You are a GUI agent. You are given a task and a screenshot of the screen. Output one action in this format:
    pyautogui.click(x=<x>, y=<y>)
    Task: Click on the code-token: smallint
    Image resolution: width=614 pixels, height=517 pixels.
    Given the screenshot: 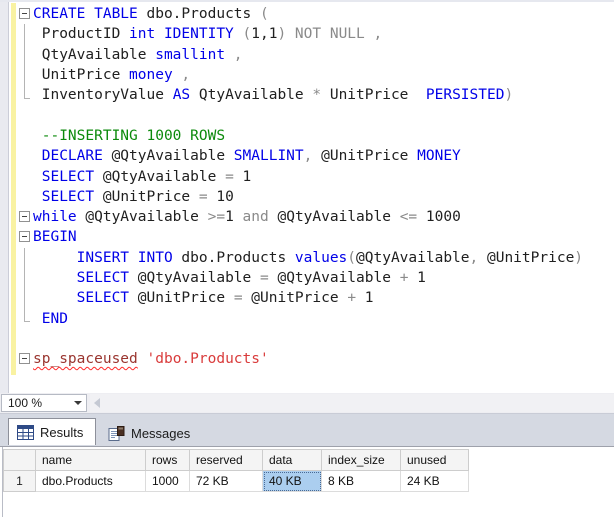 What is the action you would take?
    pyautogui.click(x=190, y=54)
    